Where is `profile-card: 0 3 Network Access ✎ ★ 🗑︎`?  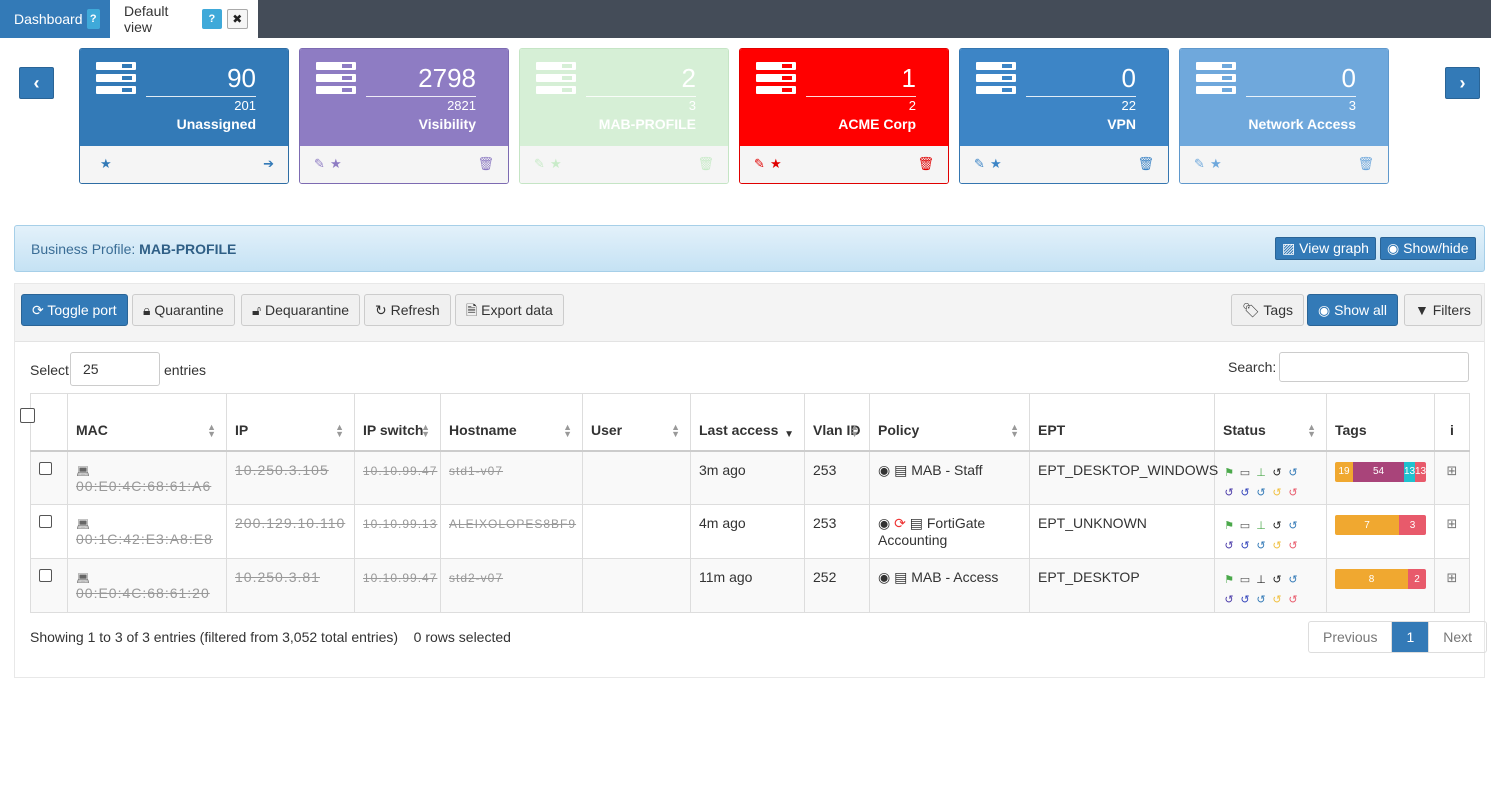
profile-card: 0 3 Network Access ✎ ★ 🗑︎ is located at coordinates (1284, 116).